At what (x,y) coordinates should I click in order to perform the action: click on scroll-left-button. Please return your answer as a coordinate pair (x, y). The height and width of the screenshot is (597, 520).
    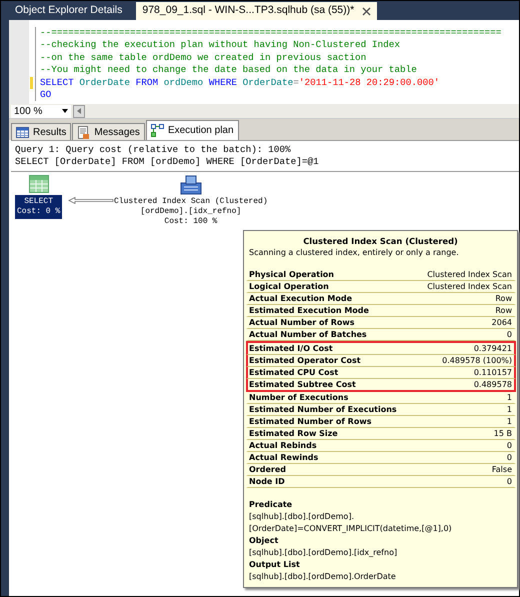
    Looking at the image, I should click on (79, 111).